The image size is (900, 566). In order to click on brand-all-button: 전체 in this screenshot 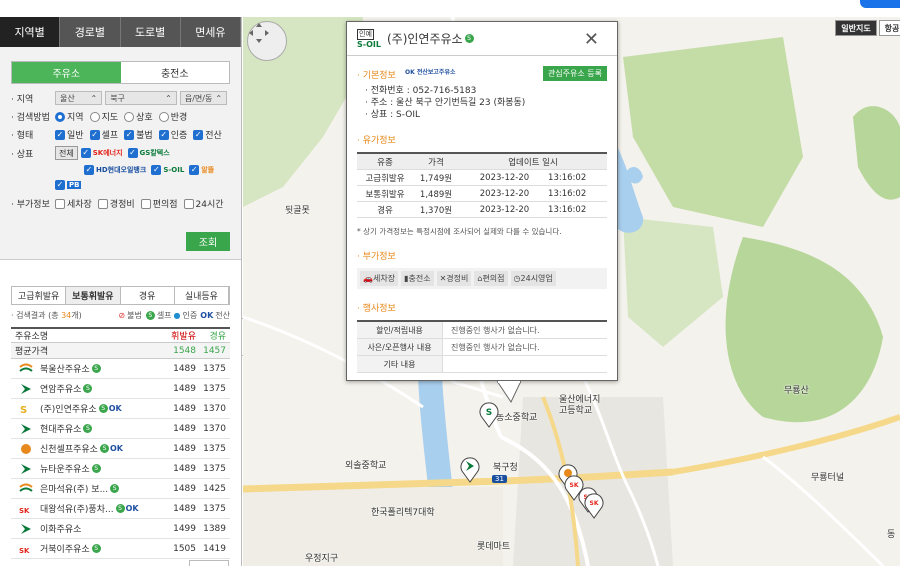, I will do `click(66, 153)`.